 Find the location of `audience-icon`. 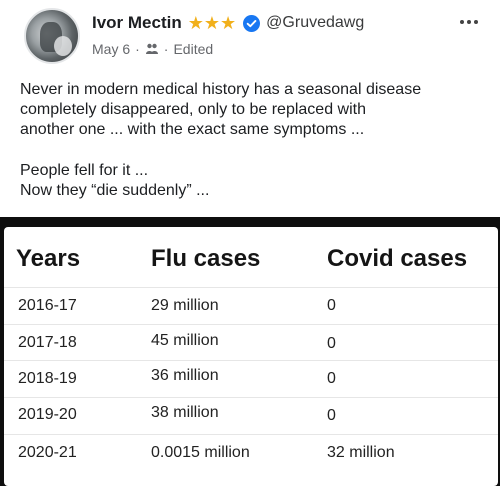

audience-icon is located at coordinates (152, 49).